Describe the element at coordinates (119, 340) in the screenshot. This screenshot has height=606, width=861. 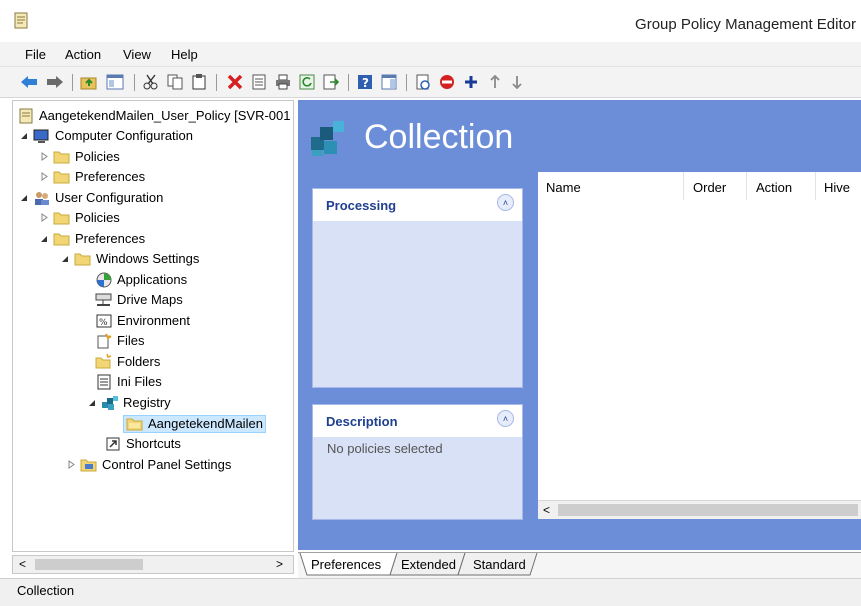
I see `tree-item-files: Files` at that location.